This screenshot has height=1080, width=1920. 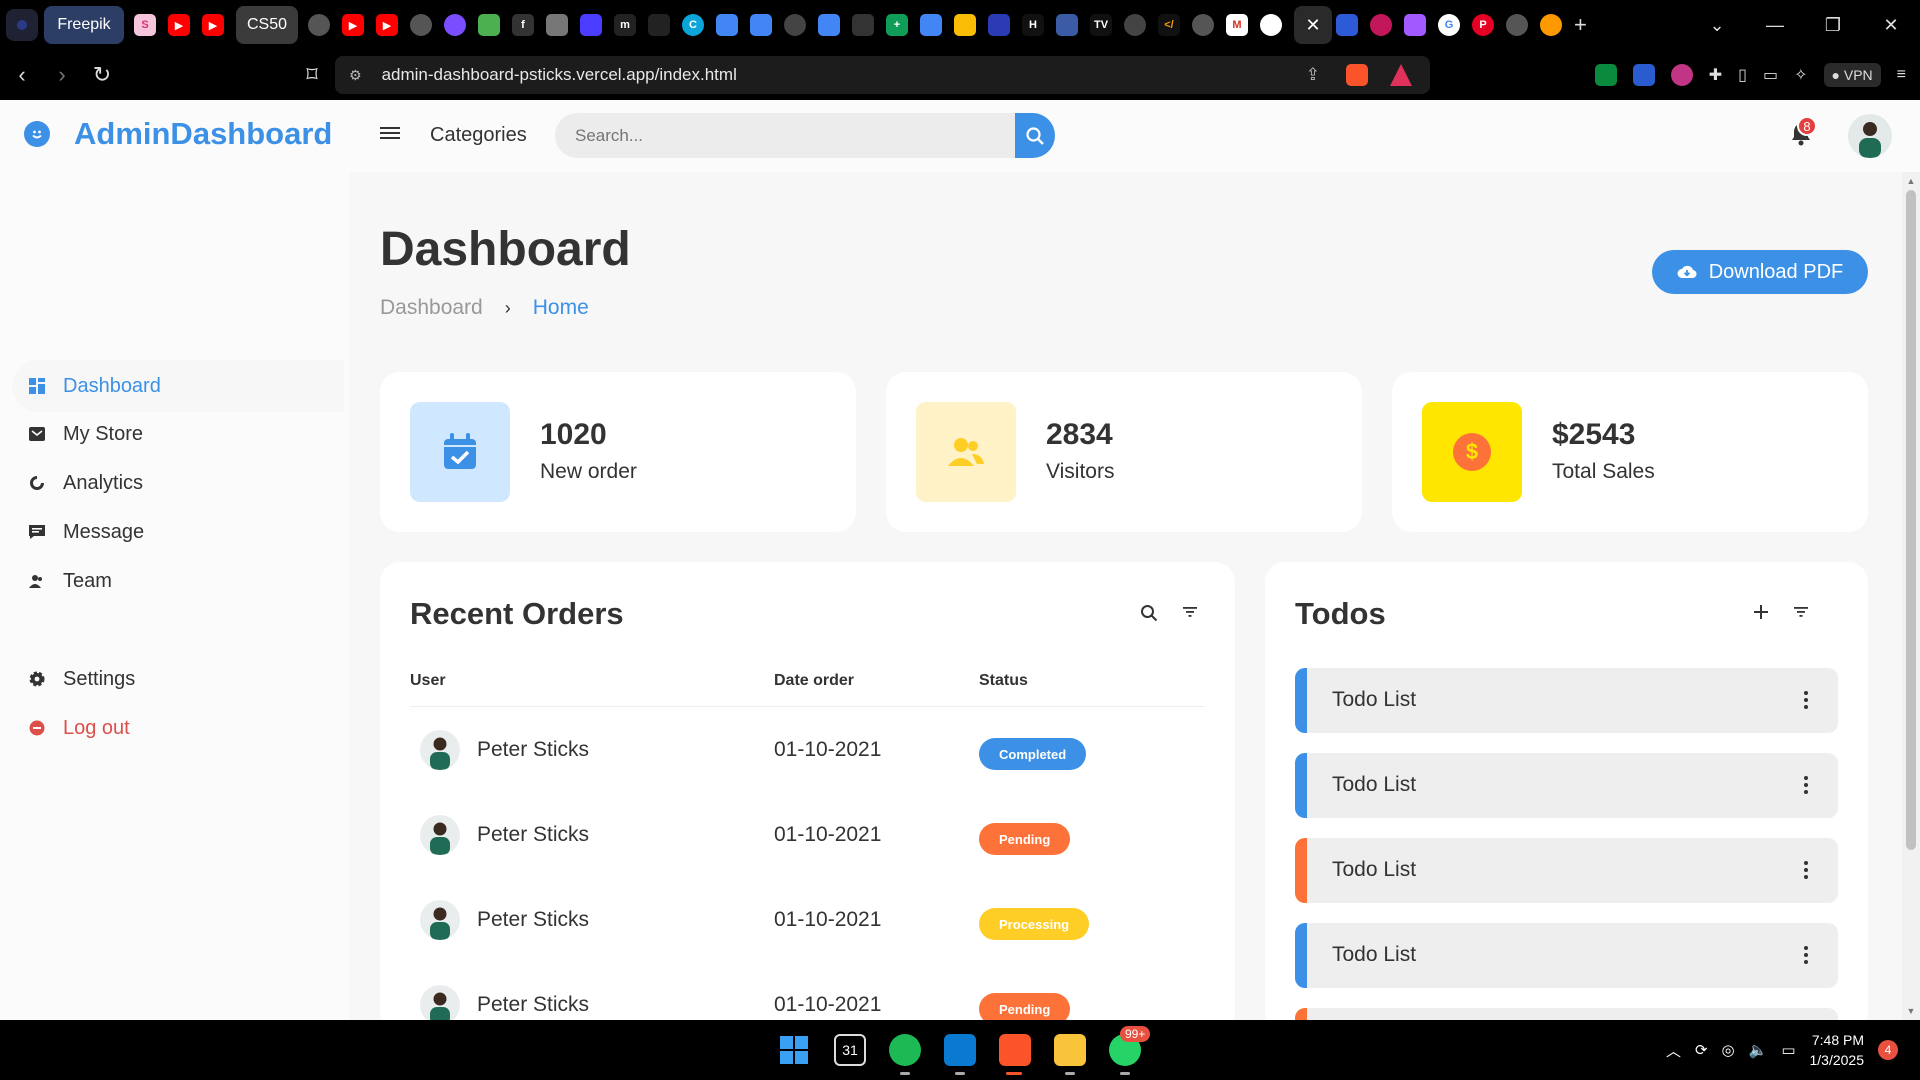 I want to click on sidebar-item-analytics: Analytics, so click(x=178, y=483).